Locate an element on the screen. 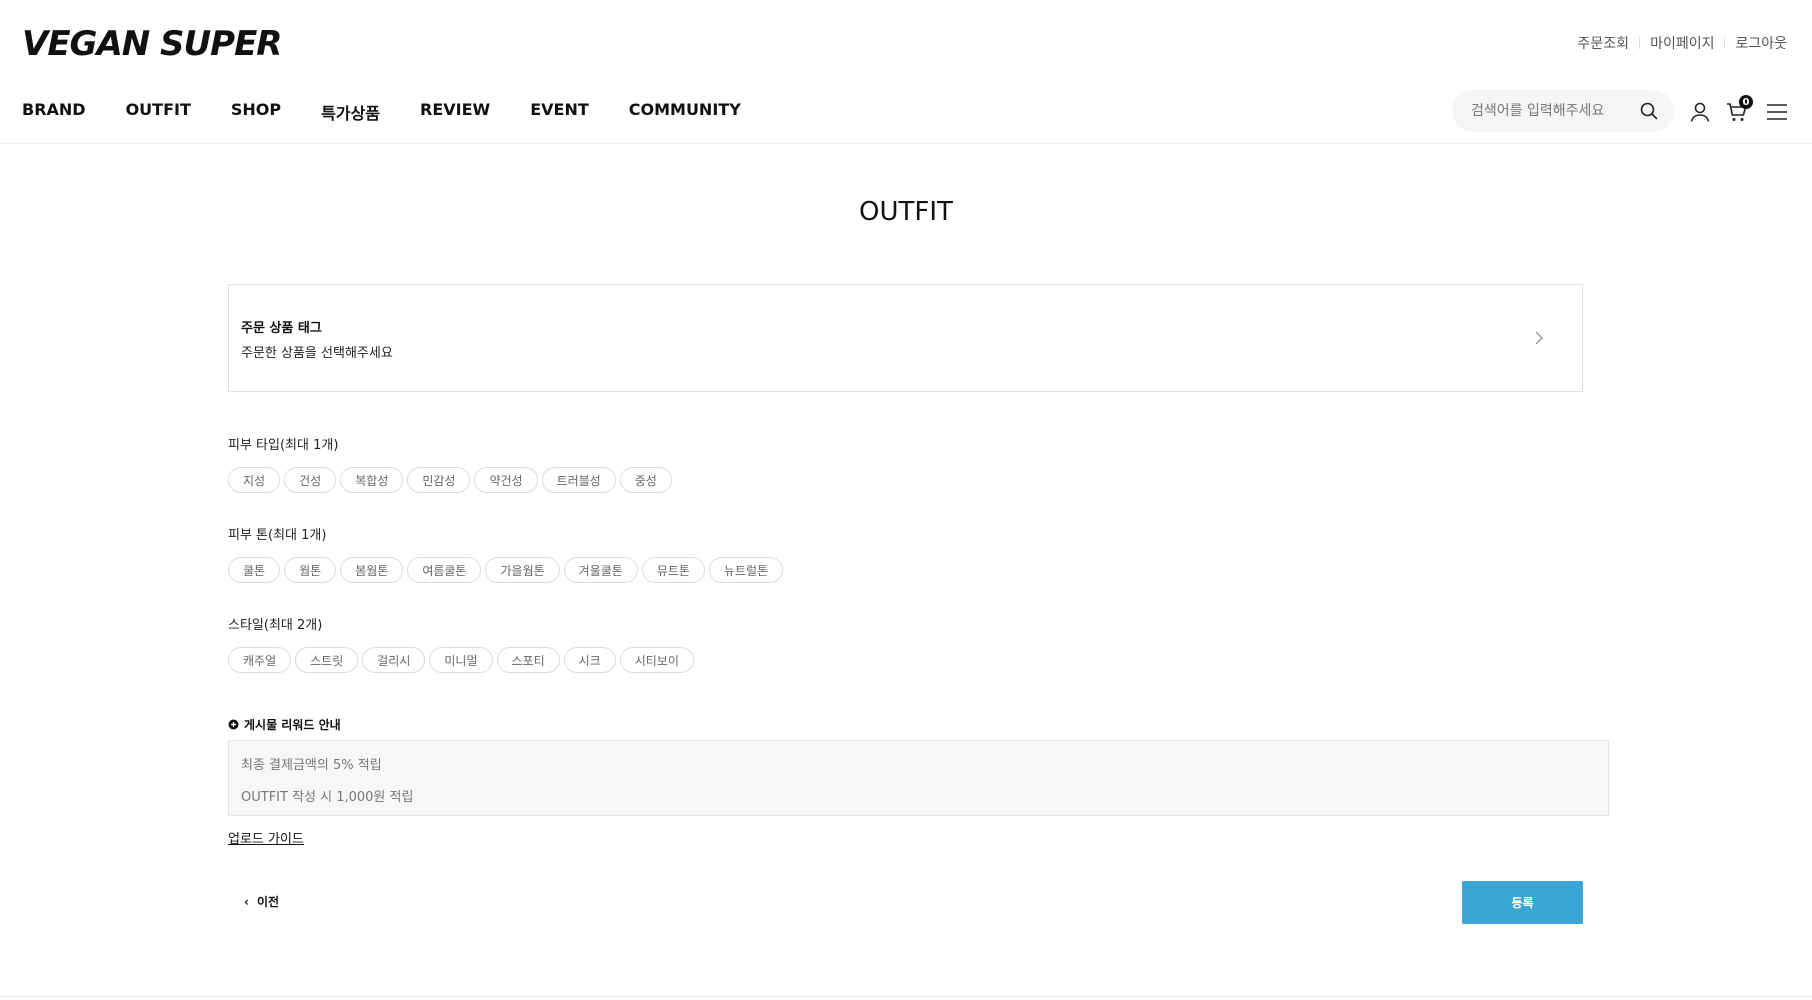 Image resolution: width=1812 pixels, height=1000 pixels. chip-skin-type-normal: 중성 is located at coordinates (645, 480).